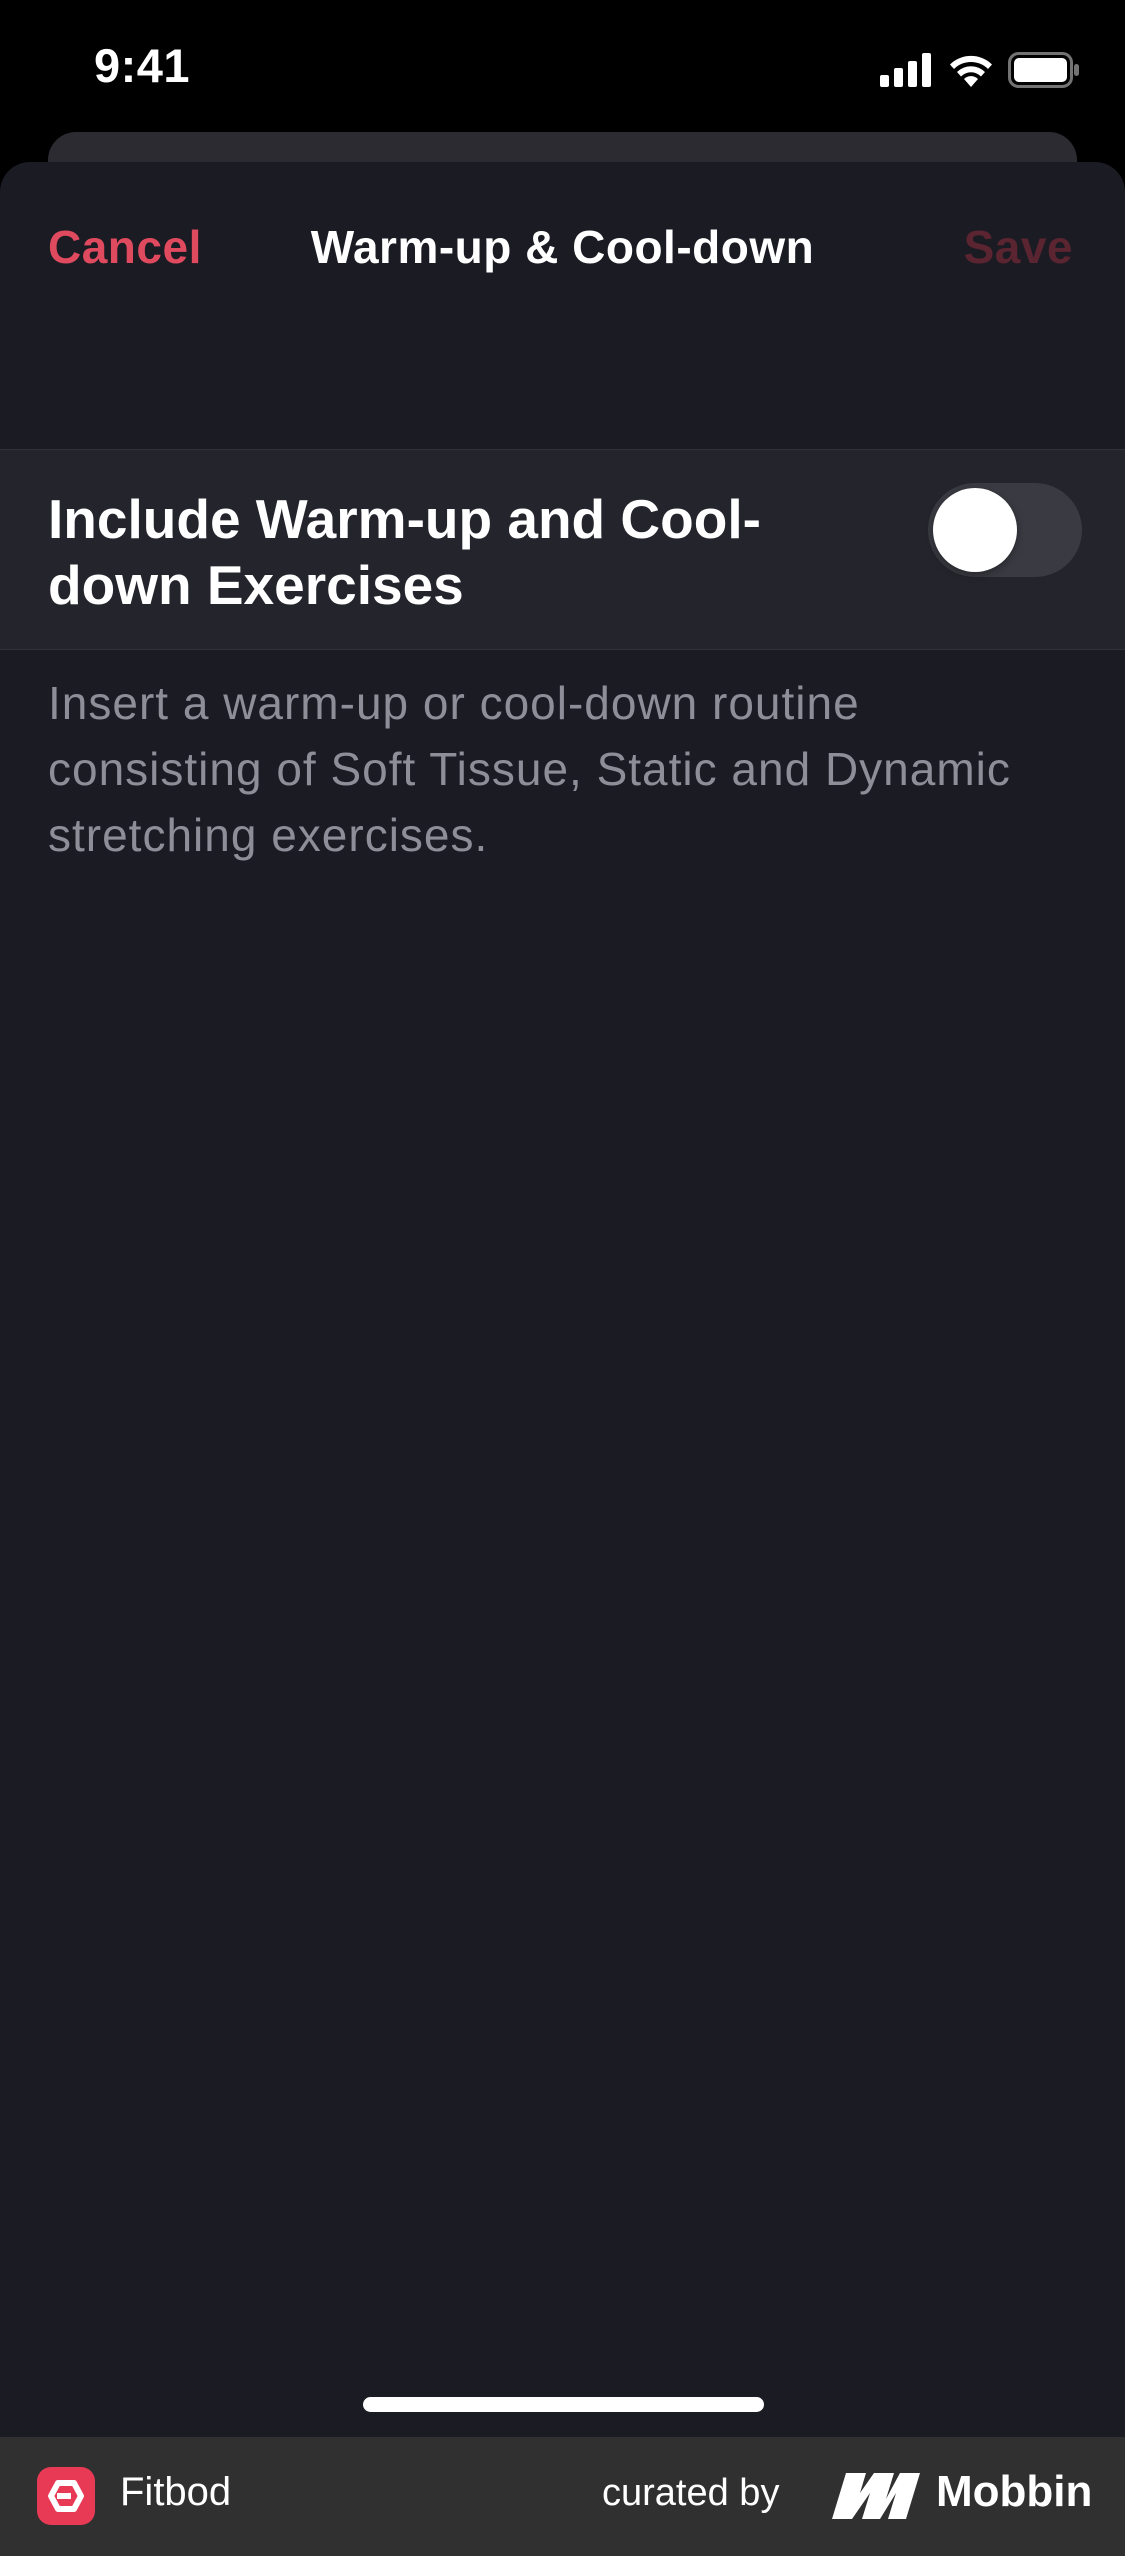  What do you see at coordinates (563, 2404) in the screenshot?
I see `home-indicator` at bounding box center [563, 2404].